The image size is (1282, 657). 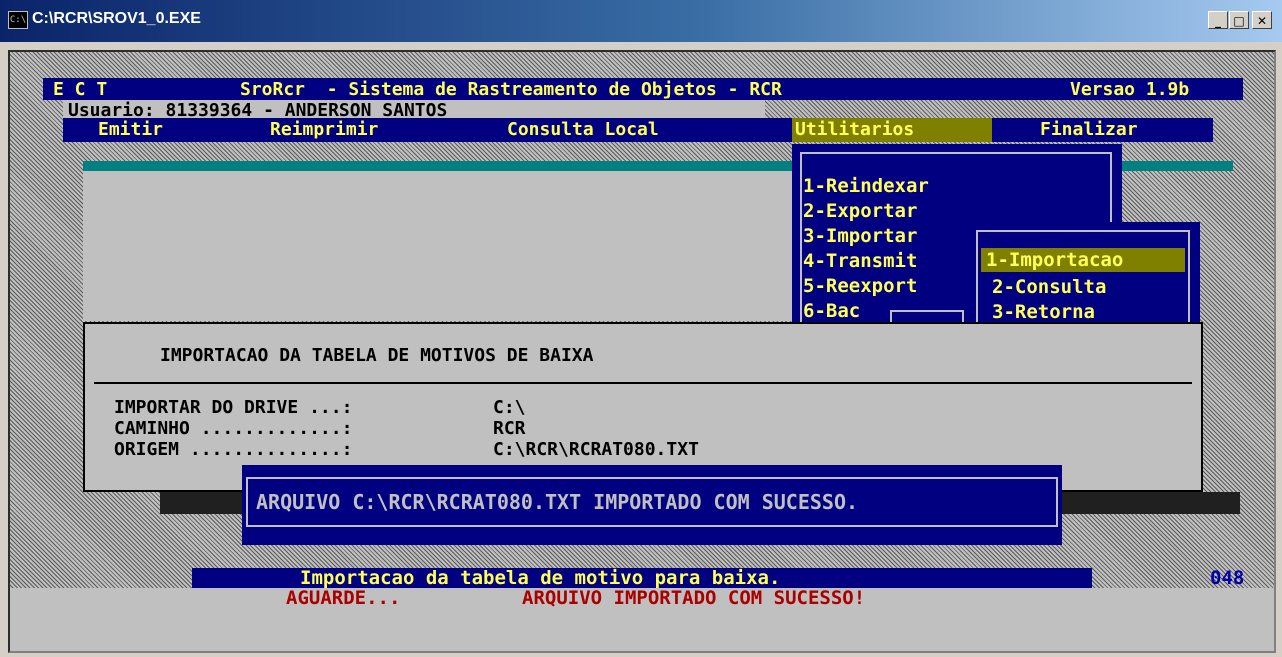 What do you see at coordinates (1043, 312) in the screenshot?
I see `submenu-item-retorna: 3-Retorna` at bounding box center [1043, 312].